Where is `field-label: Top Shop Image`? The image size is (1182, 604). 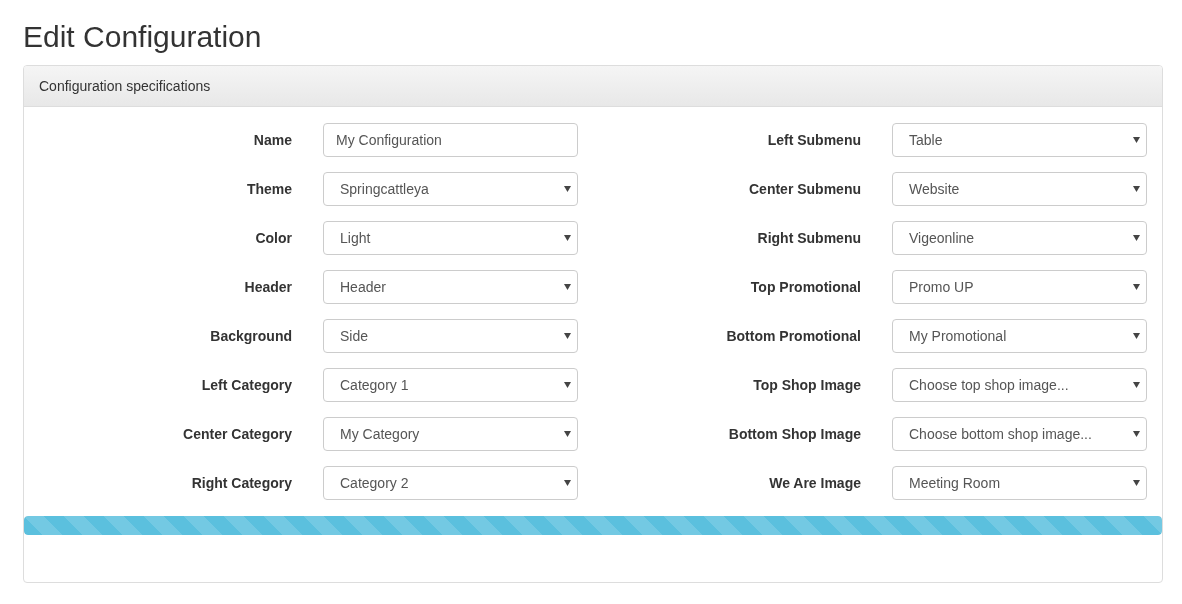
field-label: Top Shop Image is located at coordinates (806, 385).